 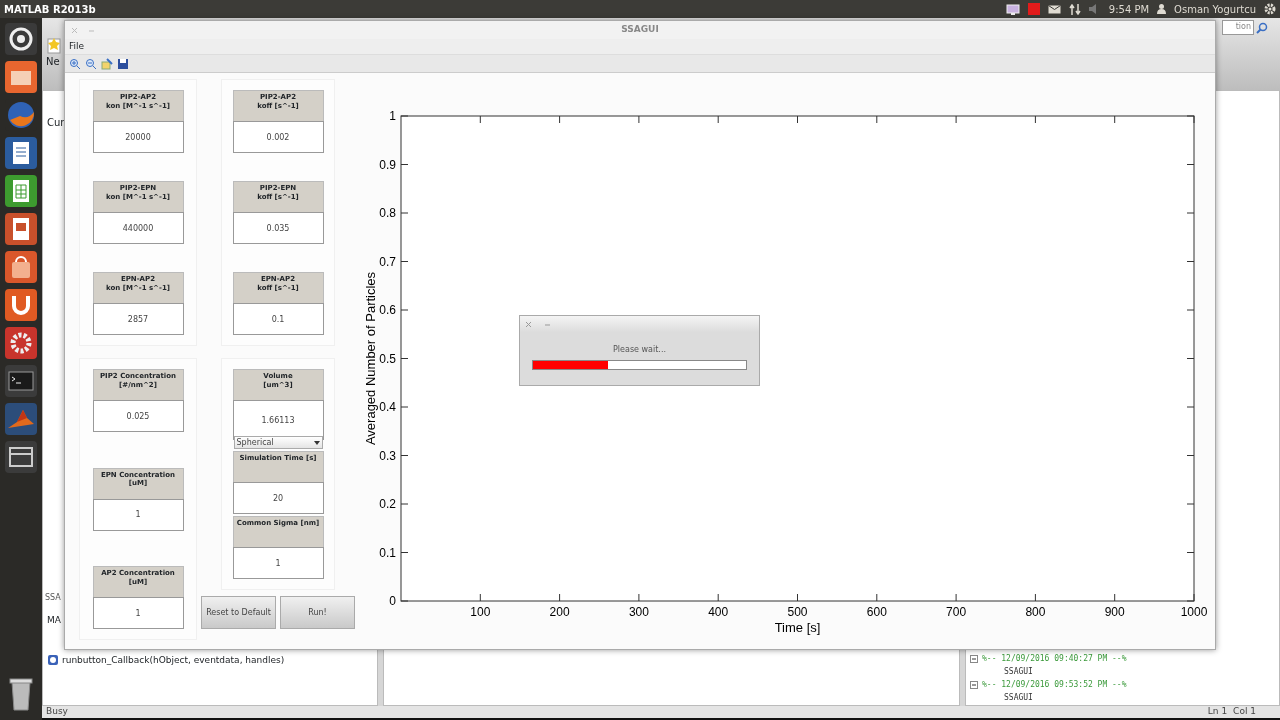 I want to click on tick-label: 0.7, so click(x=387, y=261).